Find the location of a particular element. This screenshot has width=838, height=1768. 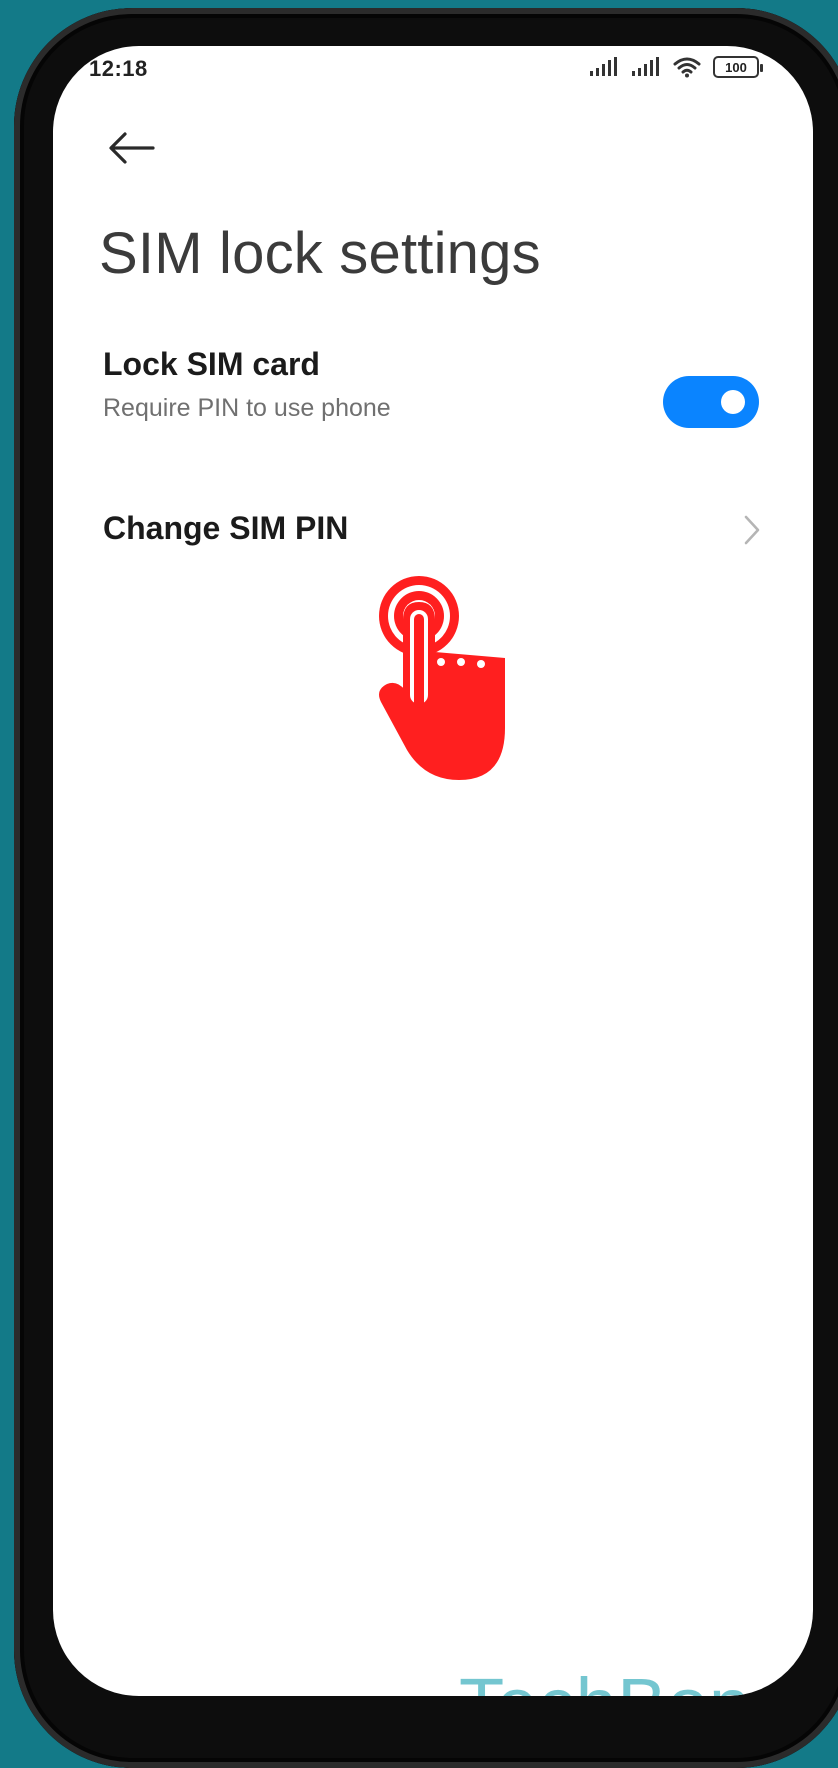

back-button is located at coordinates (131, 148).